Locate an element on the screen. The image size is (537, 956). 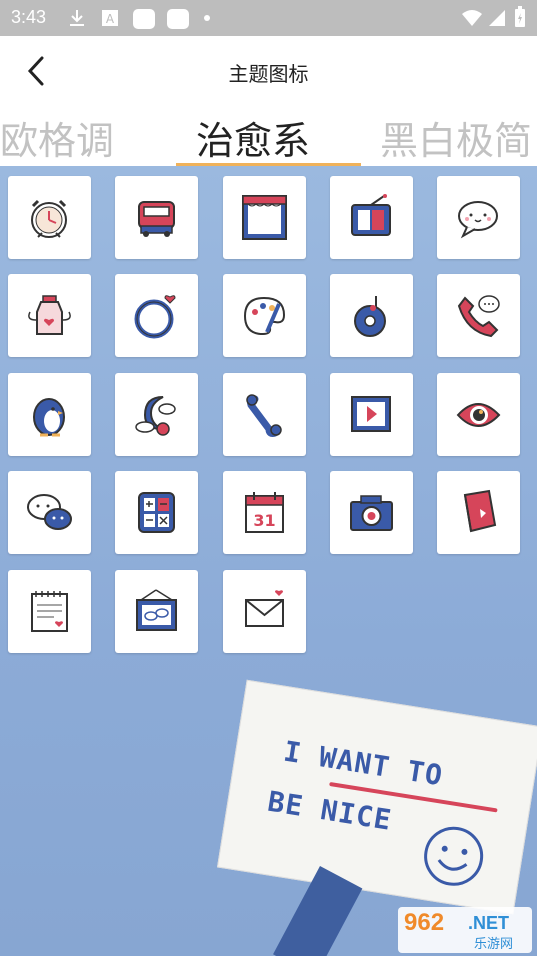
moon-cloud-icon is located at coordinates (155, 416).